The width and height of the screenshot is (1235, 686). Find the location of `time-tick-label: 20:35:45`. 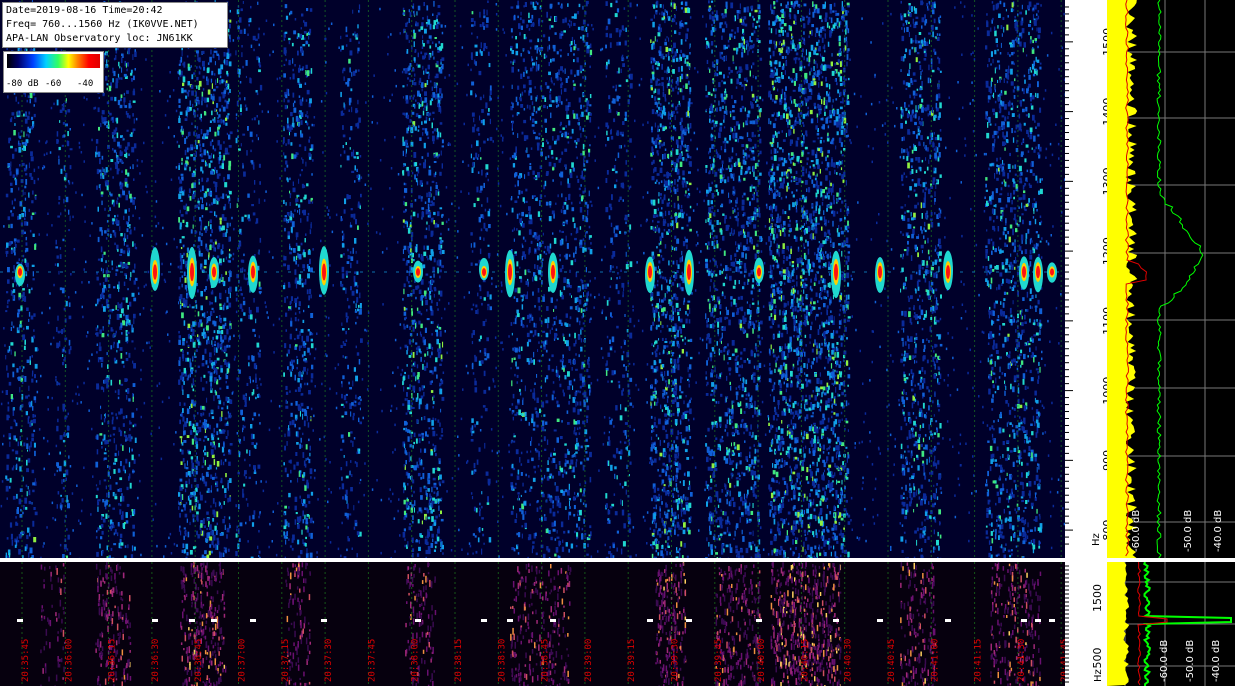

time-tick-label: 20:35:45 is located at coordinates (26, 660).